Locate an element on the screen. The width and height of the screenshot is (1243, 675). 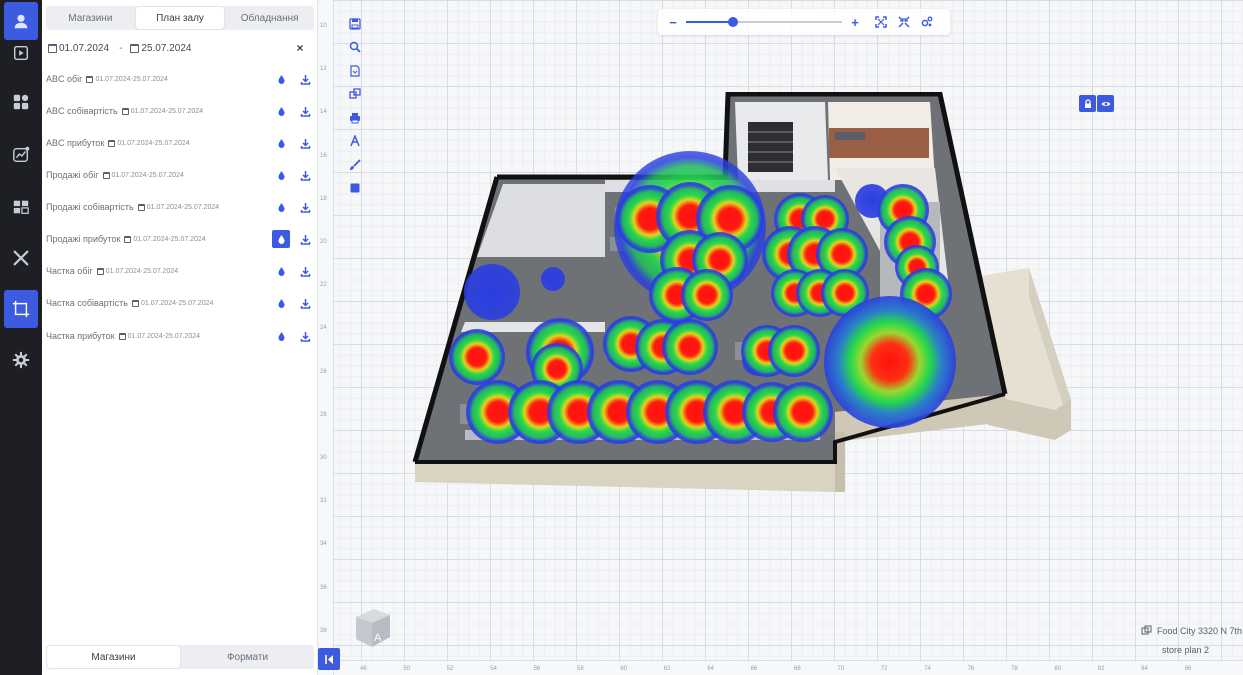
shape-tool is located at coordinates (355, 189).